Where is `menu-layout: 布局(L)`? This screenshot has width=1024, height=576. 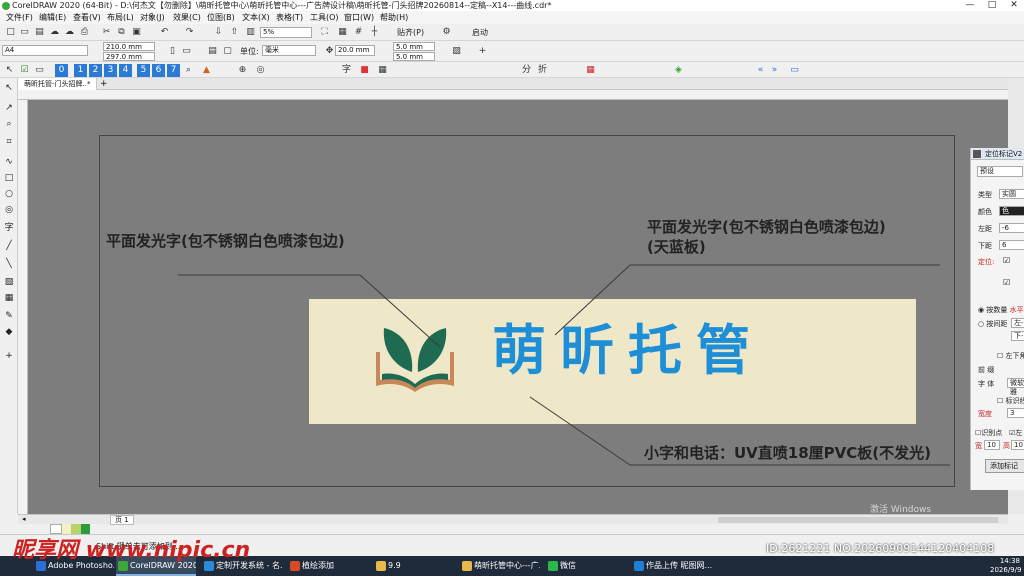 menu-layout: 布局(L) is located at coordinates (120, 17).